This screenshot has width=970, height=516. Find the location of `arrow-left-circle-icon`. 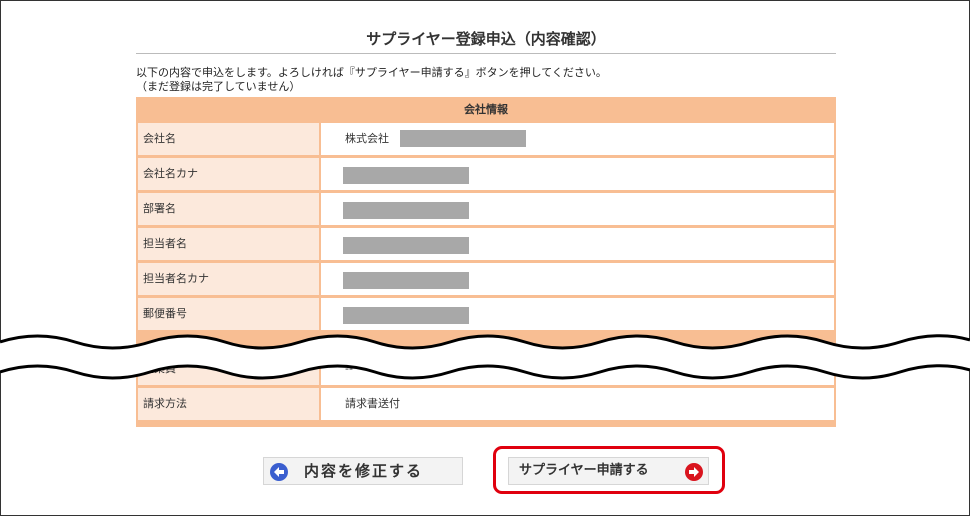

arrow-left-circle-icon is located at coordinates (279, 472).